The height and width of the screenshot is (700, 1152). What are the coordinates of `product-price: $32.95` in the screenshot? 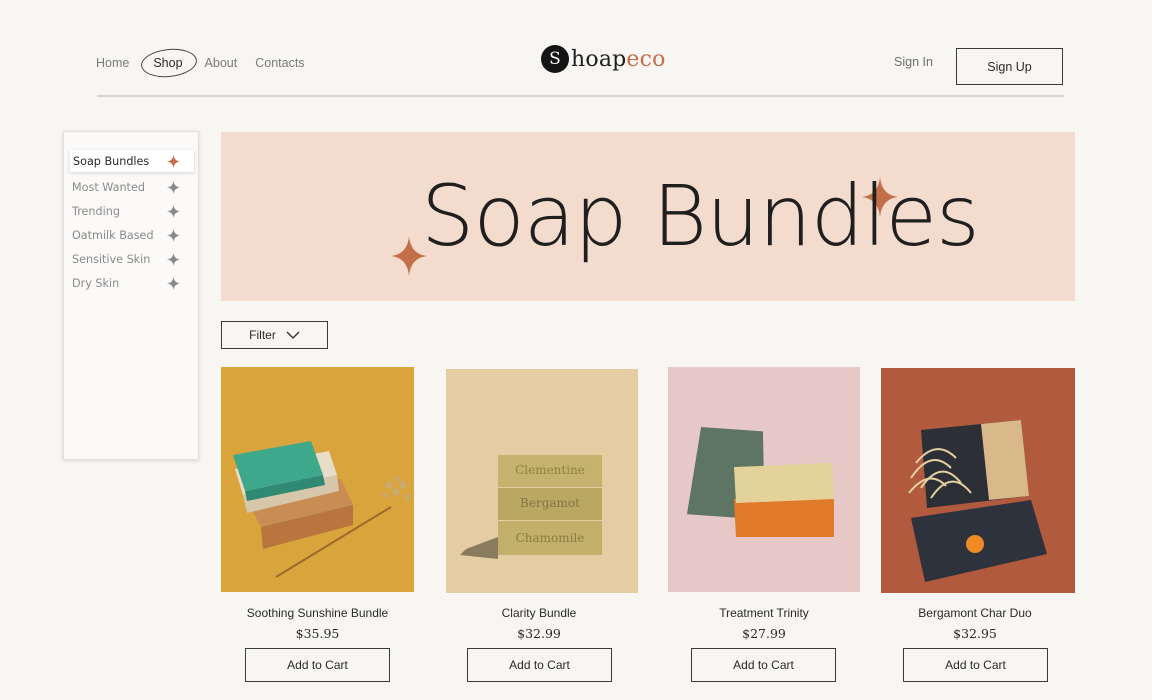 It's located at (975, 633).